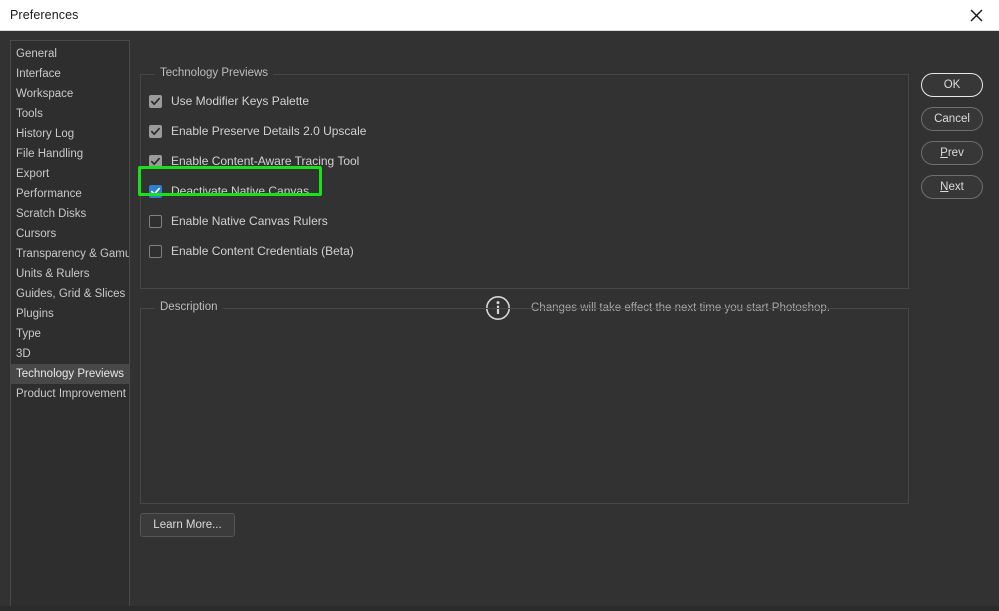 The height and width of the screenshot is (611, 999). I want to click on sidebar-item-product-improvement: Product Improvement, so click(70, 394).